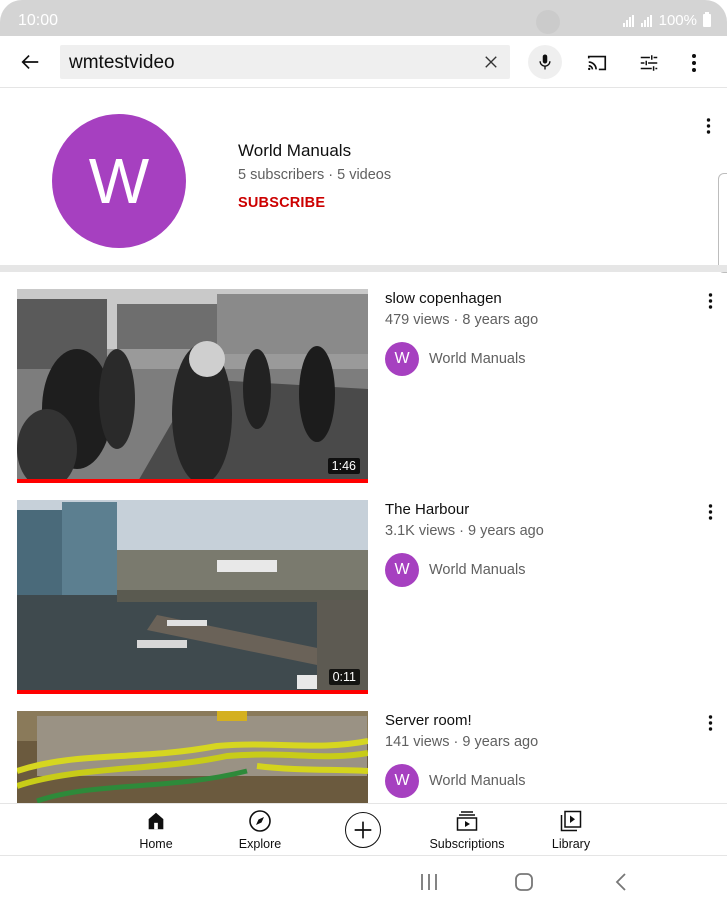 This screenshot has width=727, height=908. I want to click on microphone-icon, so click(545, 62).